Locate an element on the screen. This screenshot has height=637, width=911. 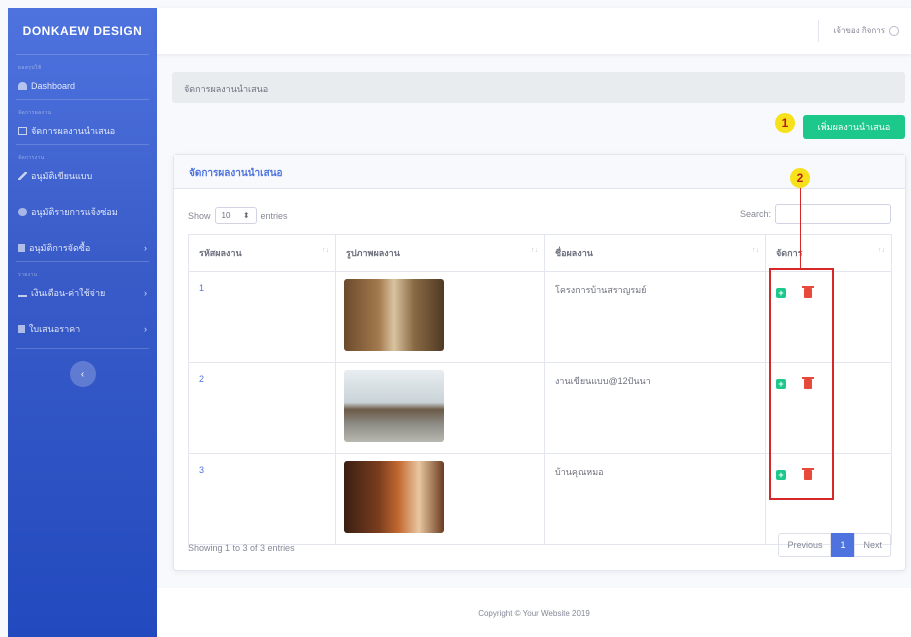
sidebar-heading: จัดการผลงาน is located at coordinates (35, 113).